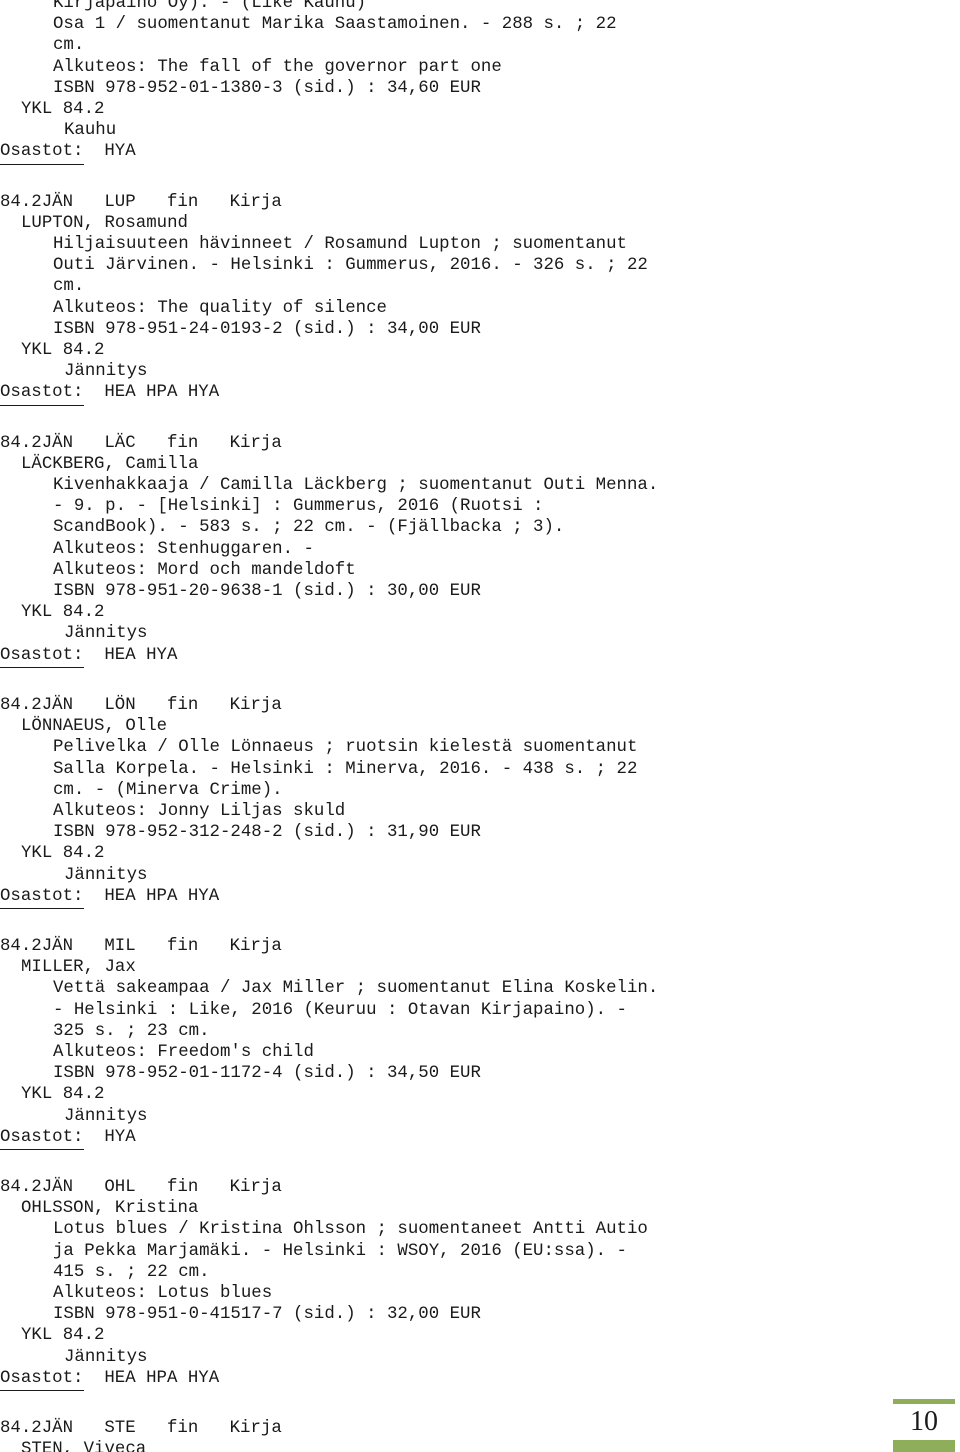 The image size is (960, 1452). What do you see at coordinates (480, 656) in the screenshot?
I see `entry-departments-row: Osastot: HEA HYA` at bounding box center [480, 656].